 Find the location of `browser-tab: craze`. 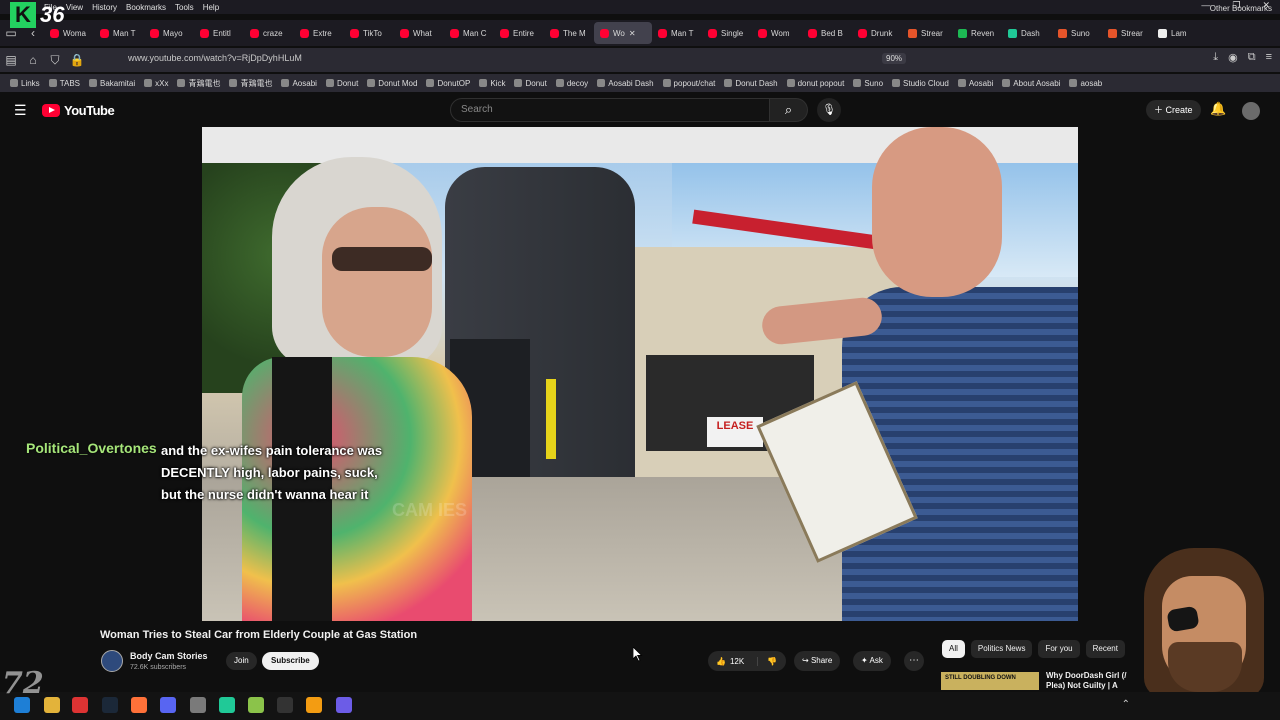

browser-tab: craze is located at coordinates (269, 33).